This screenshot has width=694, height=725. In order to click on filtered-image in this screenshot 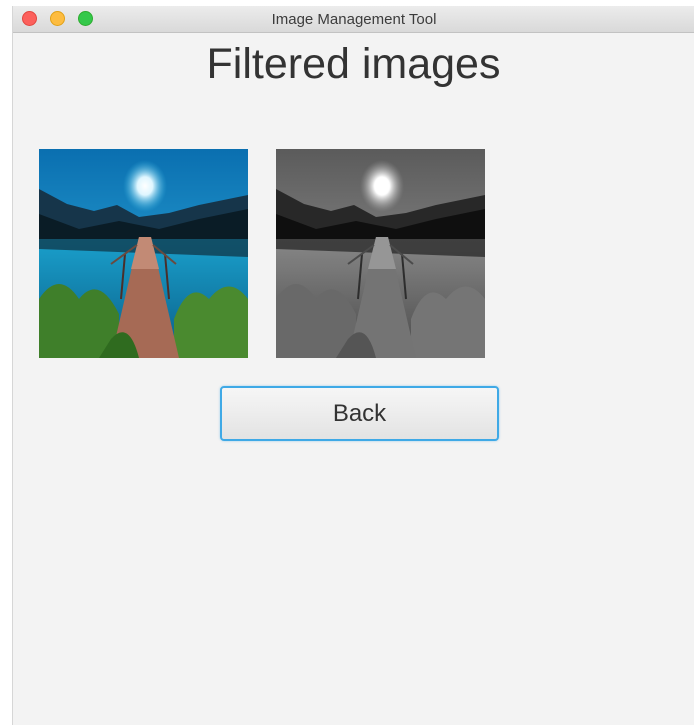, I will do `click(380, 253)`.